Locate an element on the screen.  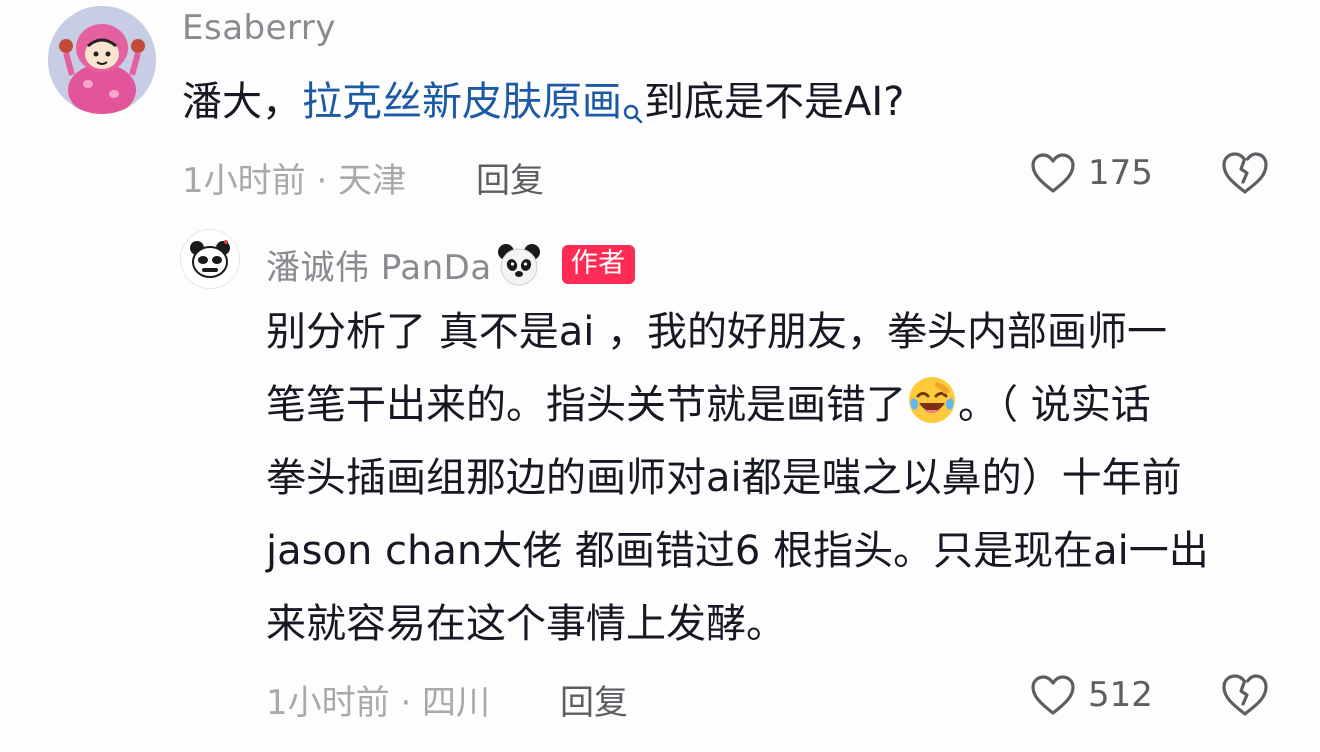
reply-username-row: 潘诚伟 PanDa 作者 is located at coordinates (450, 264).